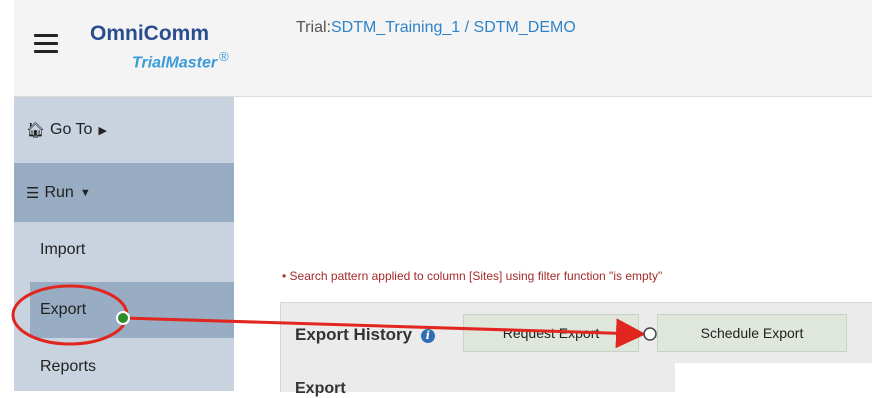  Describe the element at coordinates (453, 27) in the screenshot. I see `trial-link: SDTM_Training_1 / SDTM_DEMO` at that location.